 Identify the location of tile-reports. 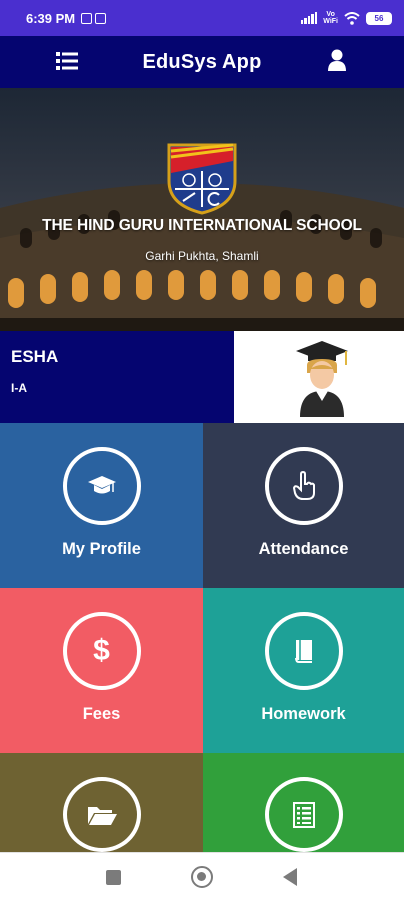
(303, 802).